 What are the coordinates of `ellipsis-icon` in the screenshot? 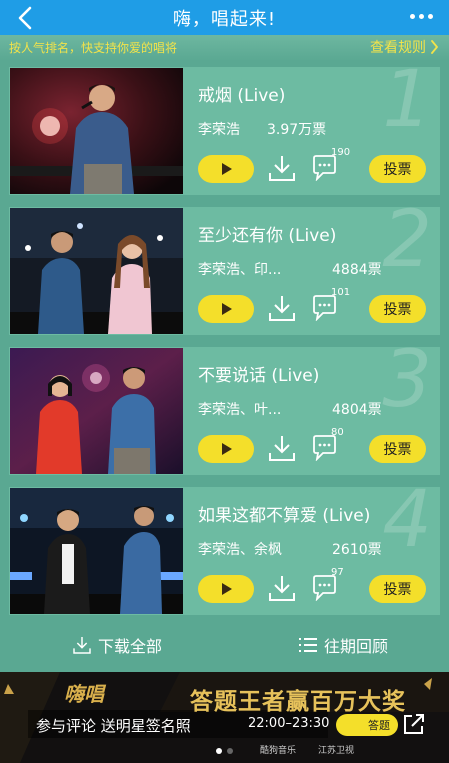 It's located at (412, 16).